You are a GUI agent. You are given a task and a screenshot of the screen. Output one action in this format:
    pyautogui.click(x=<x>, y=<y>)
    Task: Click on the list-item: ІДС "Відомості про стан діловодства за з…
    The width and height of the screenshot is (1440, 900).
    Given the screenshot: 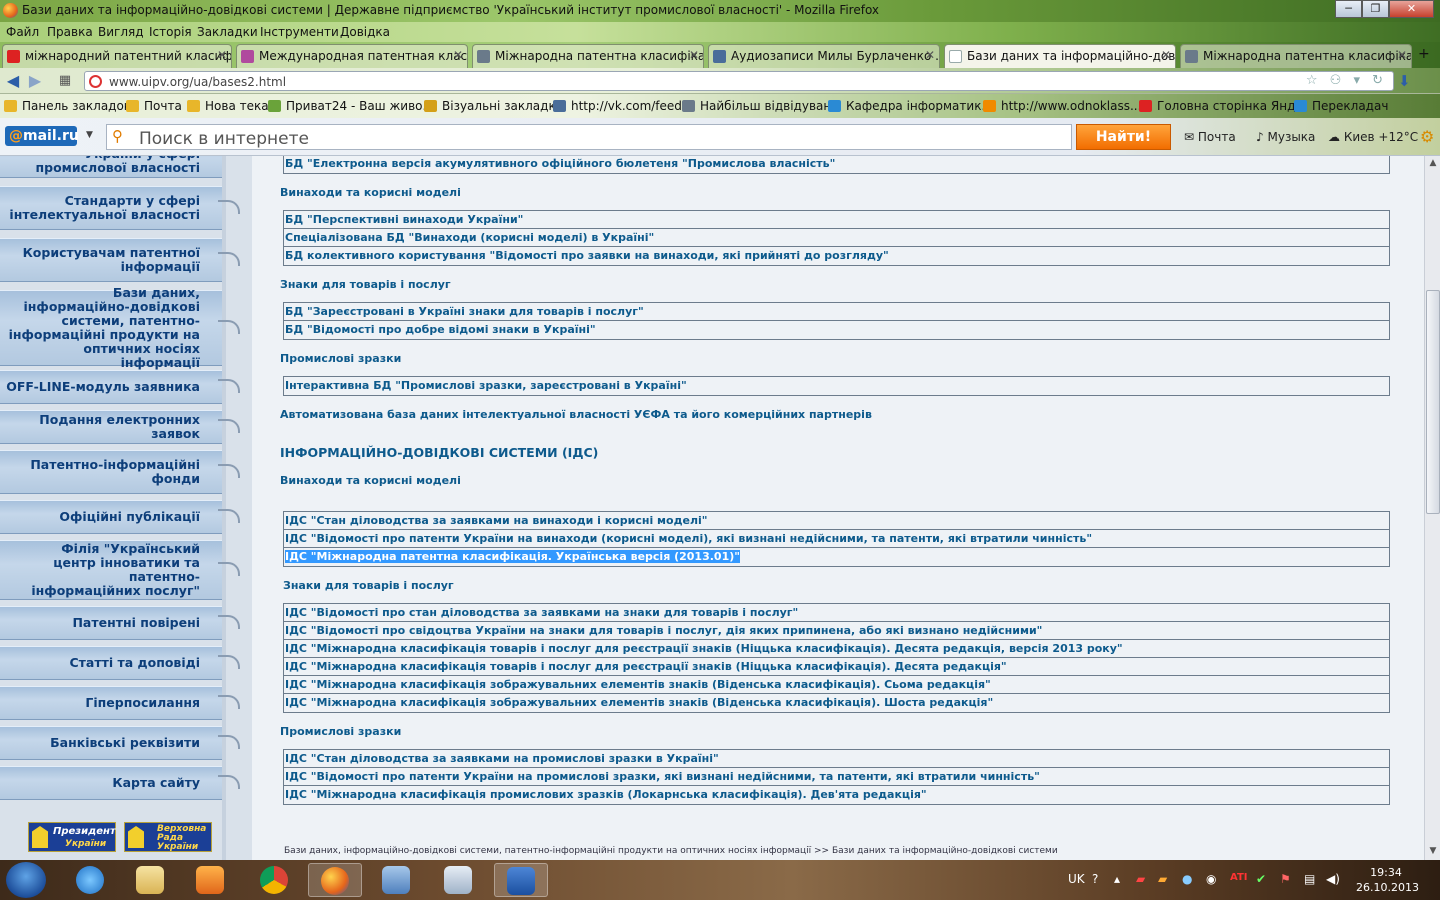 What is the action you would take?
    pyautogui.click(x=836, y=613)
    